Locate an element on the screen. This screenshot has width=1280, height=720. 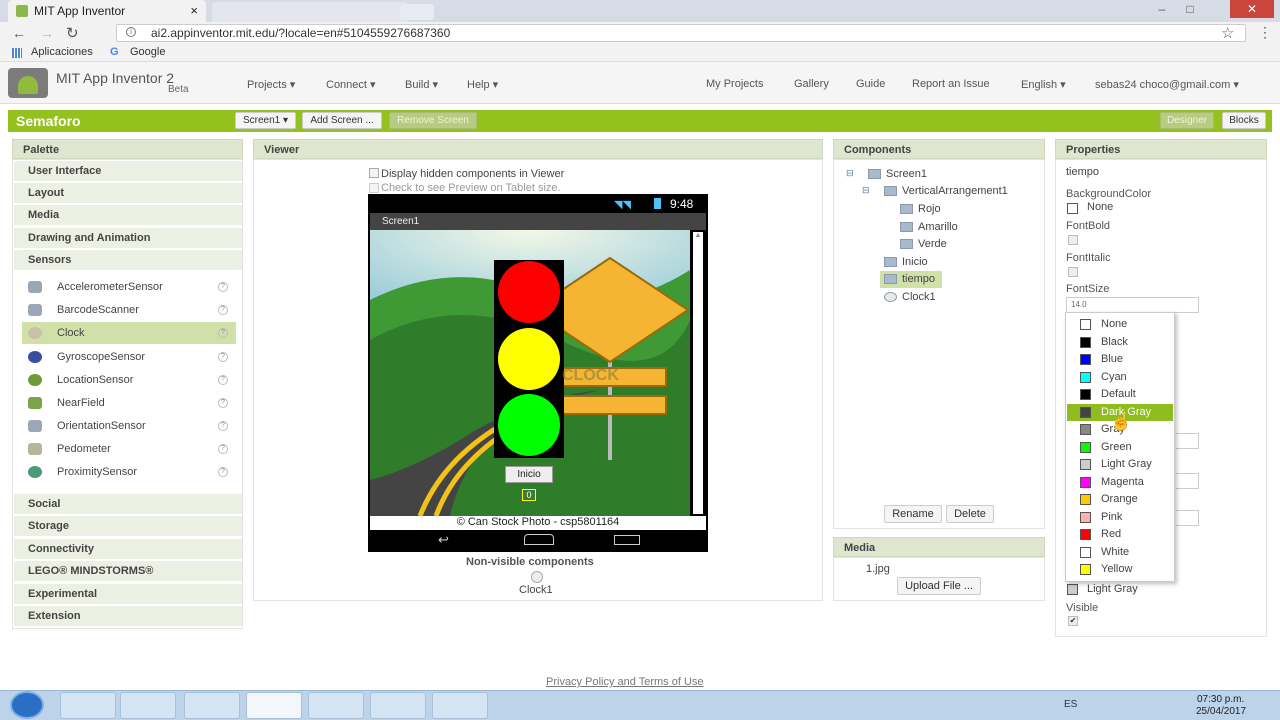
color-option: Orange is located at coordinates (1120, 500).